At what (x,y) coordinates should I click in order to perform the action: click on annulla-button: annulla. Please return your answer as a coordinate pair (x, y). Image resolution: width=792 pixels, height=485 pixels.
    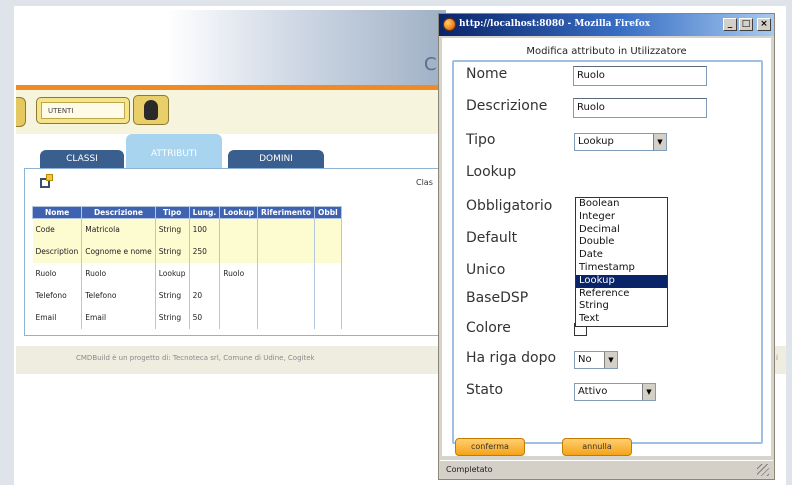
    Looking at the image, I should click on (597, 447).